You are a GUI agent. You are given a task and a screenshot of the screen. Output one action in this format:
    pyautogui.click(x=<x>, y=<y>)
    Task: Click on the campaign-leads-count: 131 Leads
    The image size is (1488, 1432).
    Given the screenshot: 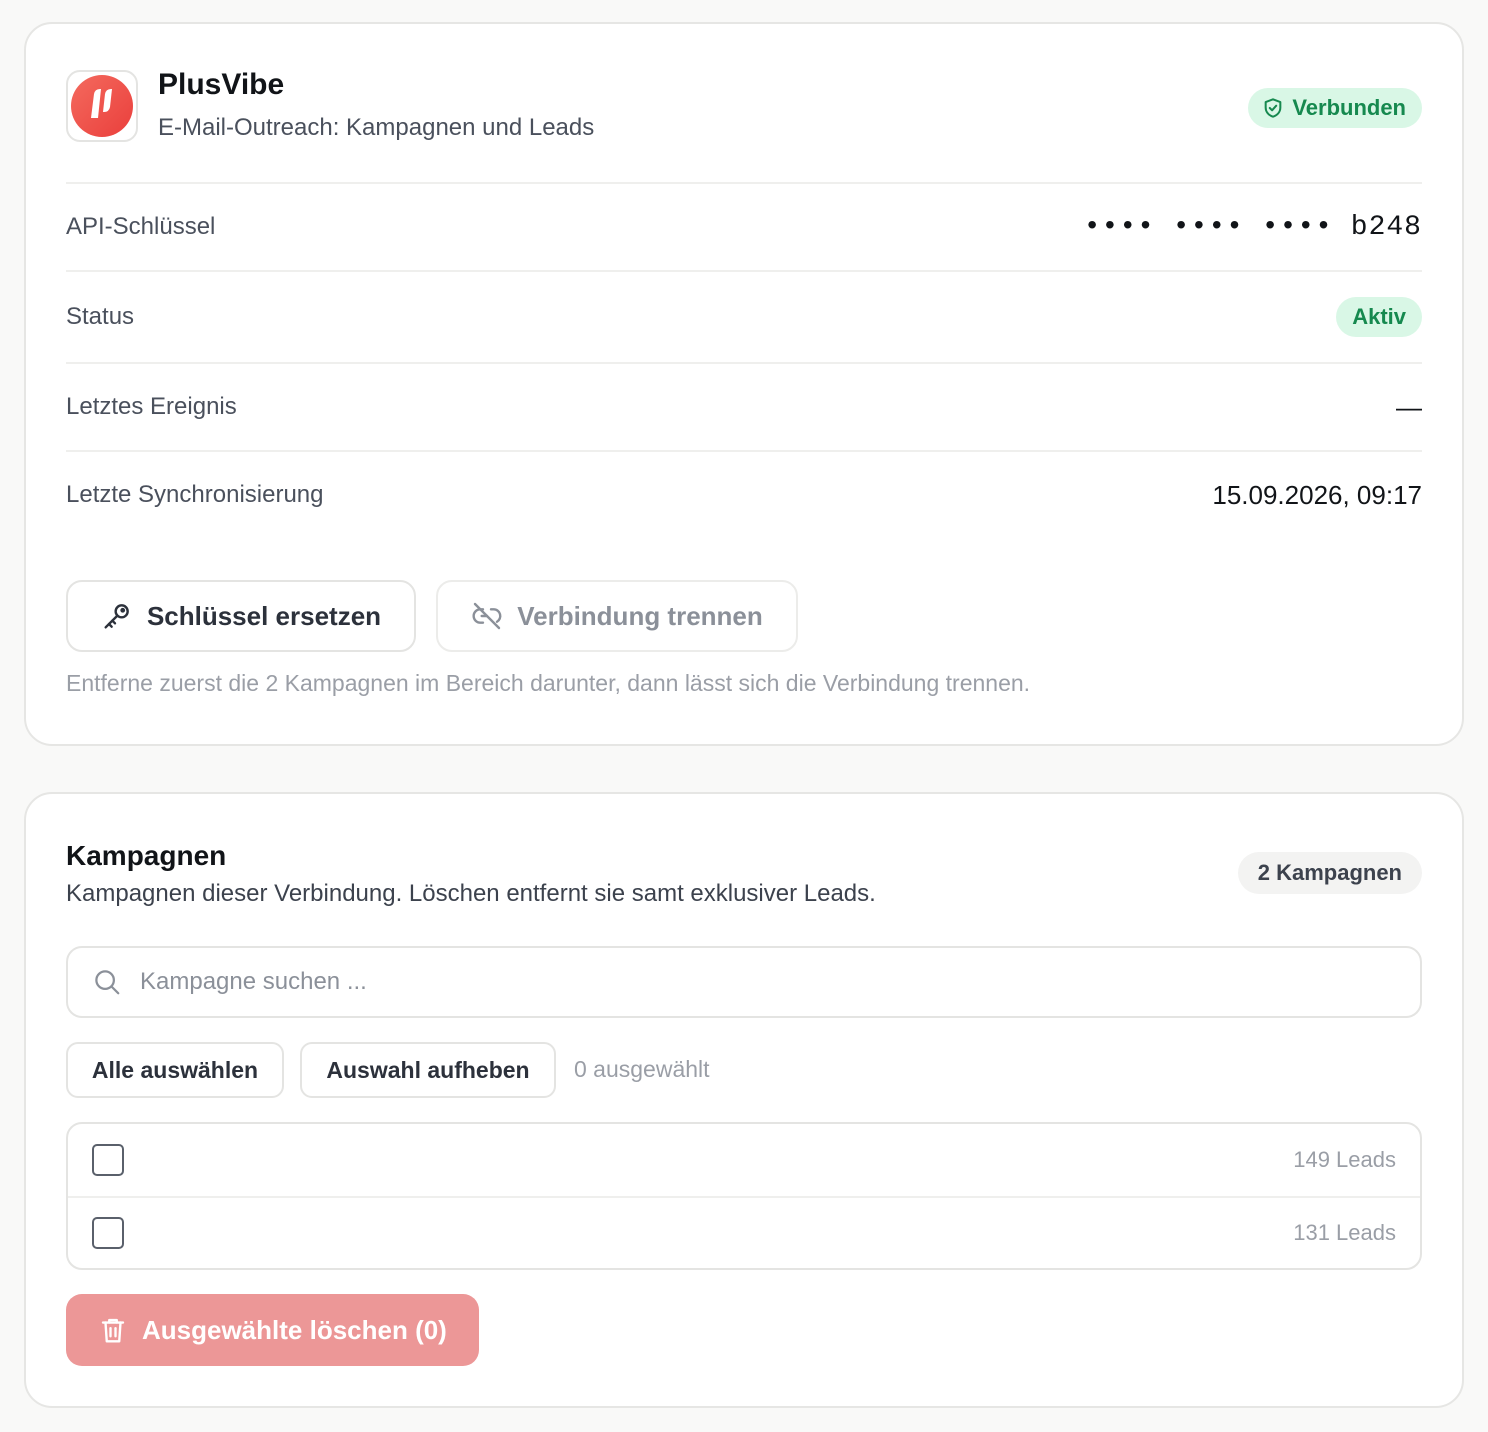 What is the action you would take?
    pyautogui.click(x=1344, y=1232)
    